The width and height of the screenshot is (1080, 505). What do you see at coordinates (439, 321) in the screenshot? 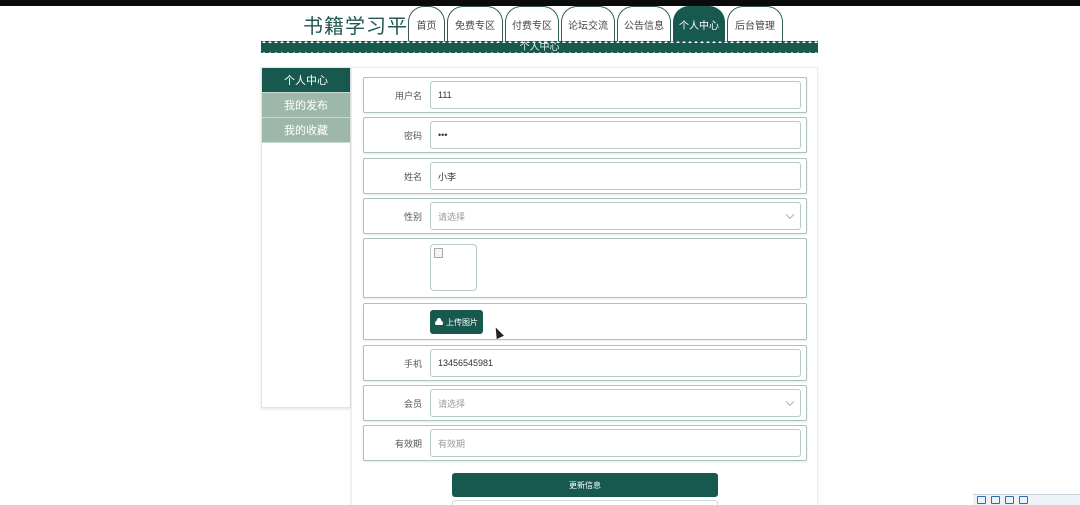
I see `cloud-upload-icon` at bounding box center [439, 321].